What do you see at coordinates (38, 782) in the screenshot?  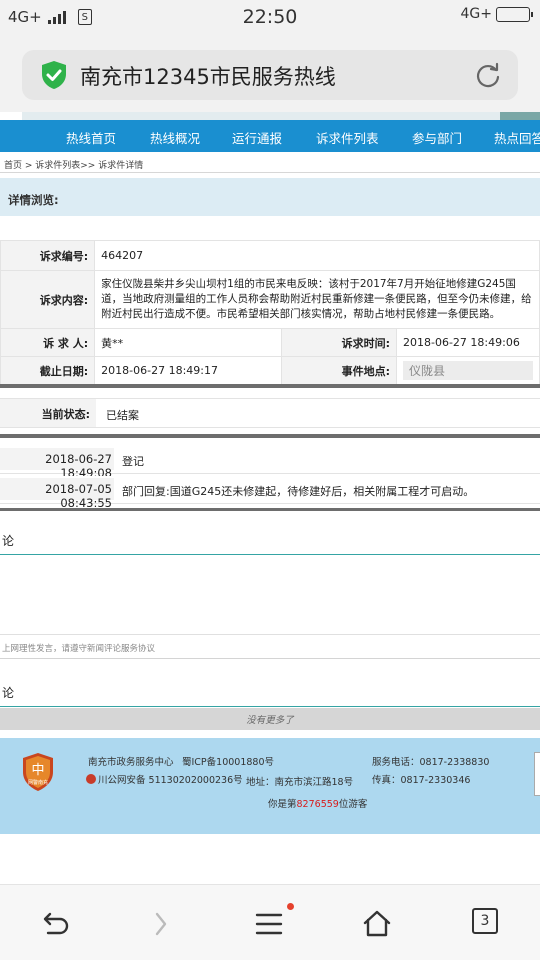 I see `emblem-sub: 网警南充` at bounding box center [38, 782].